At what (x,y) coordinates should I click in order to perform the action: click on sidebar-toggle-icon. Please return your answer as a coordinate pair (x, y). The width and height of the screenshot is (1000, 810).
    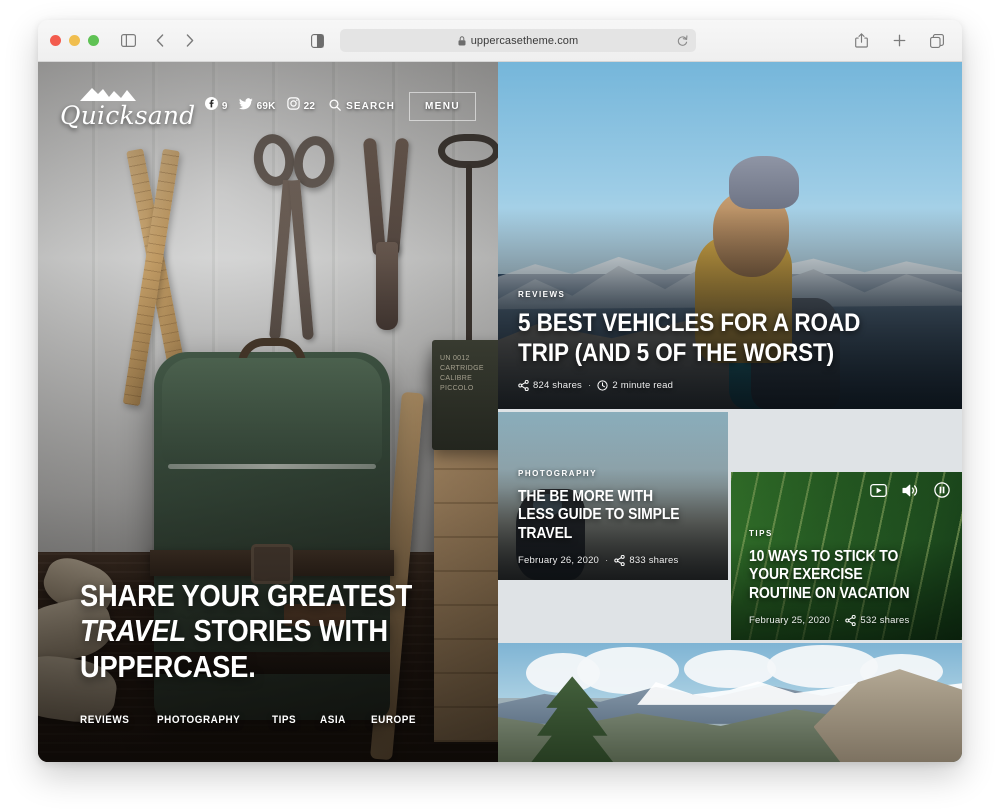
    Looking at the image, I should click on (128, 41).